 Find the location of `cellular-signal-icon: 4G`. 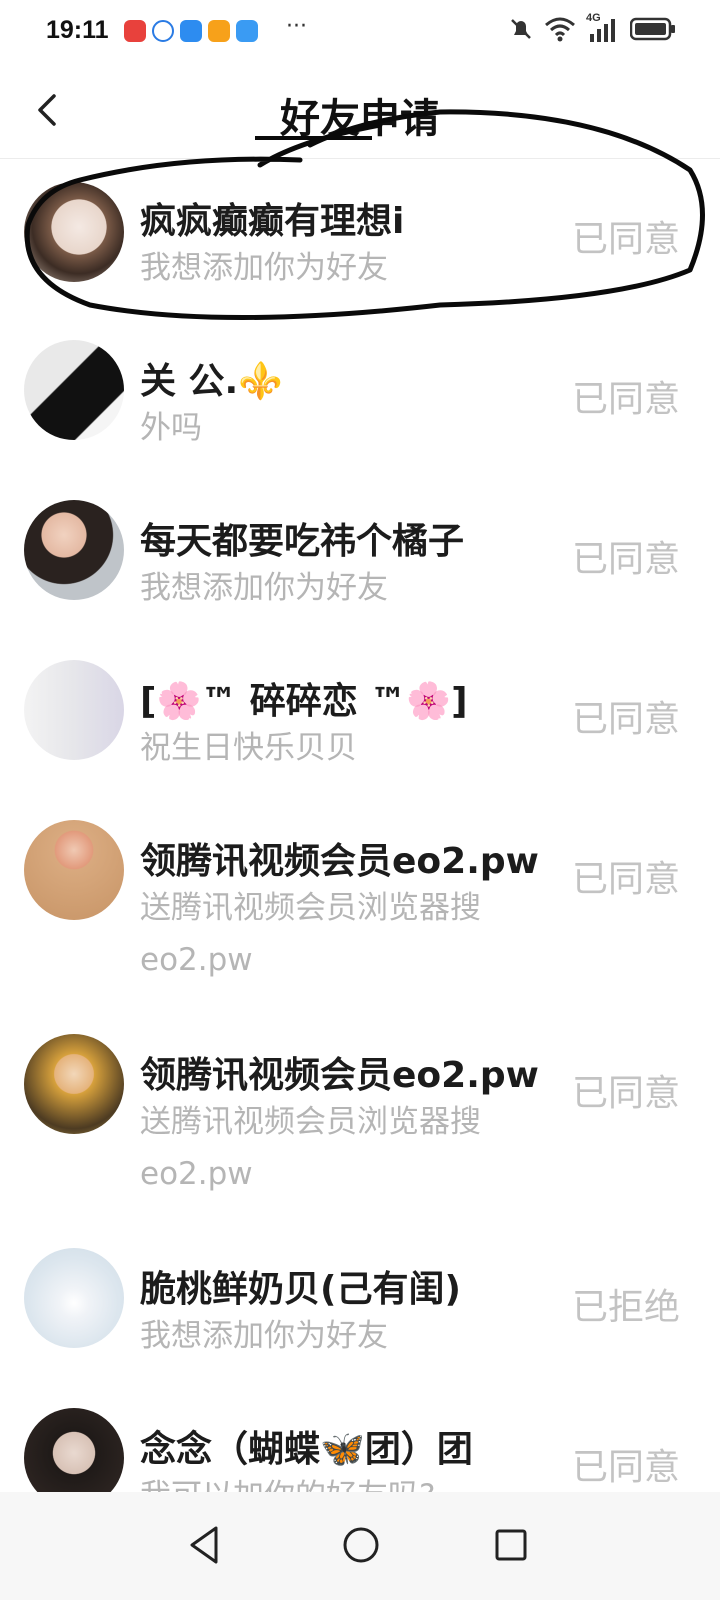

cellular-signal-icon: 4G is located at coordinates (603, 27).